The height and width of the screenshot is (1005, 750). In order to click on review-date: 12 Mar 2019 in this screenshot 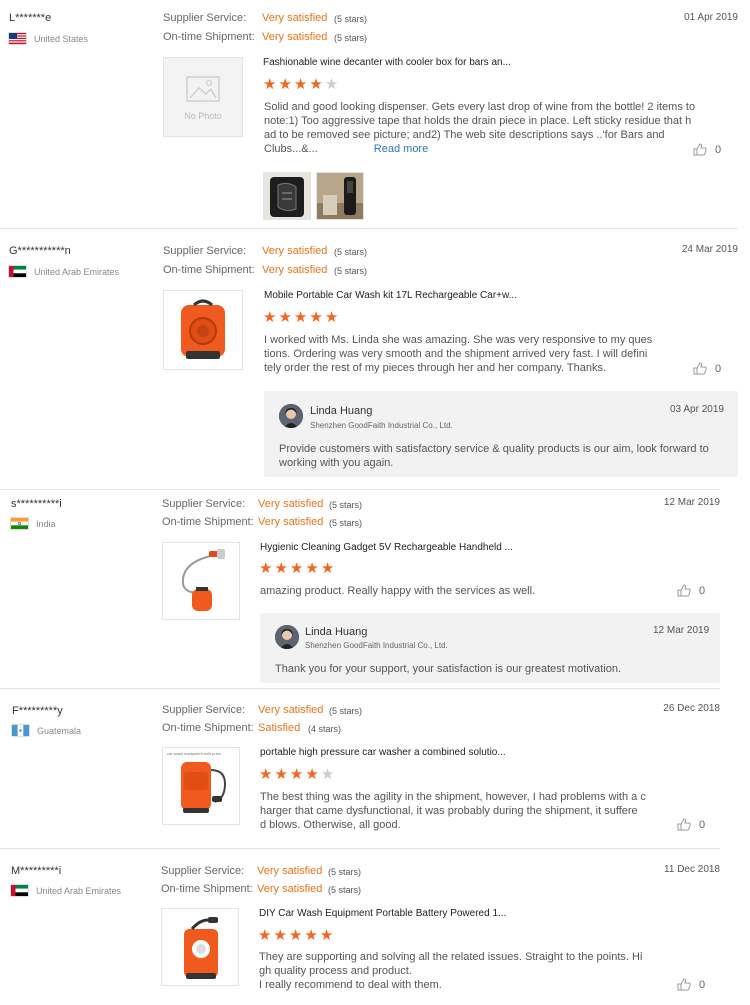, I will do `click(691, 502)`.